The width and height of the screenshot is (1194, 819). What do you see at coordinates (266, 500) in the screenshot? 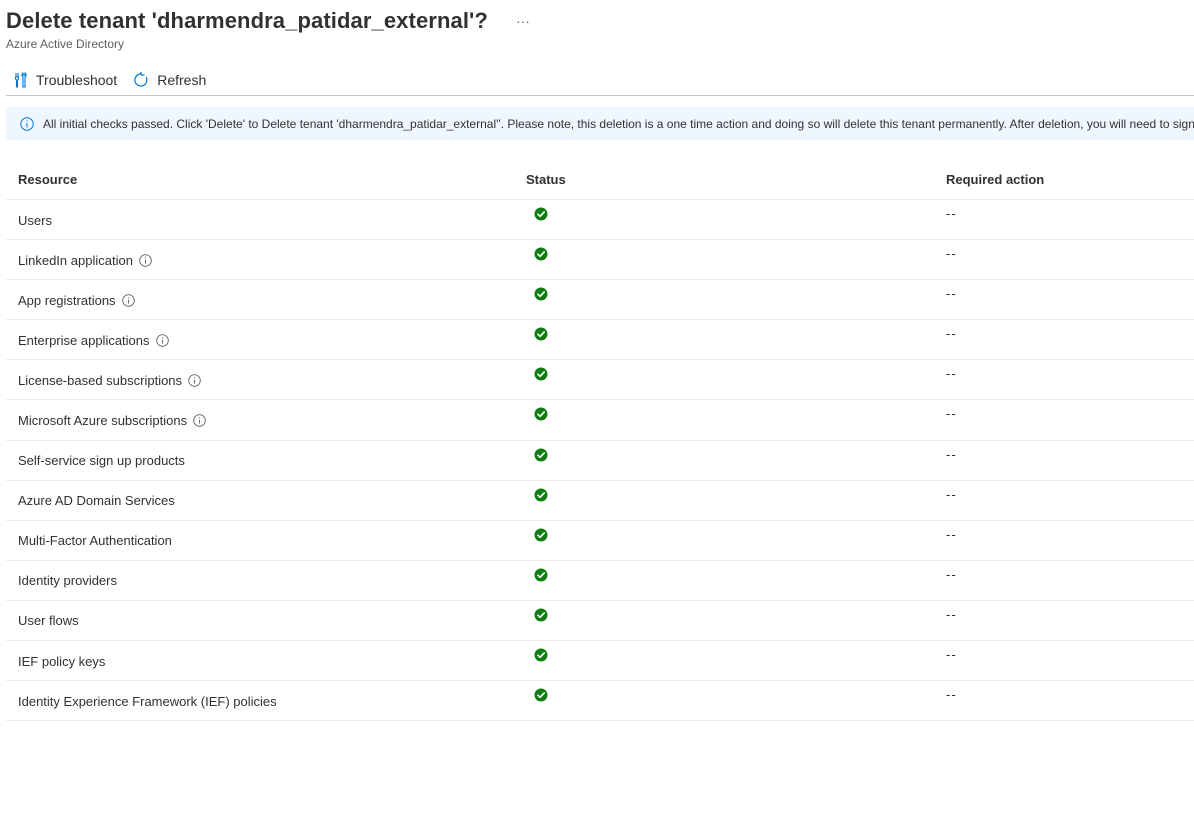
I see `resource-cell: Azure AD Domain Services` at bounding box center [266, 500].